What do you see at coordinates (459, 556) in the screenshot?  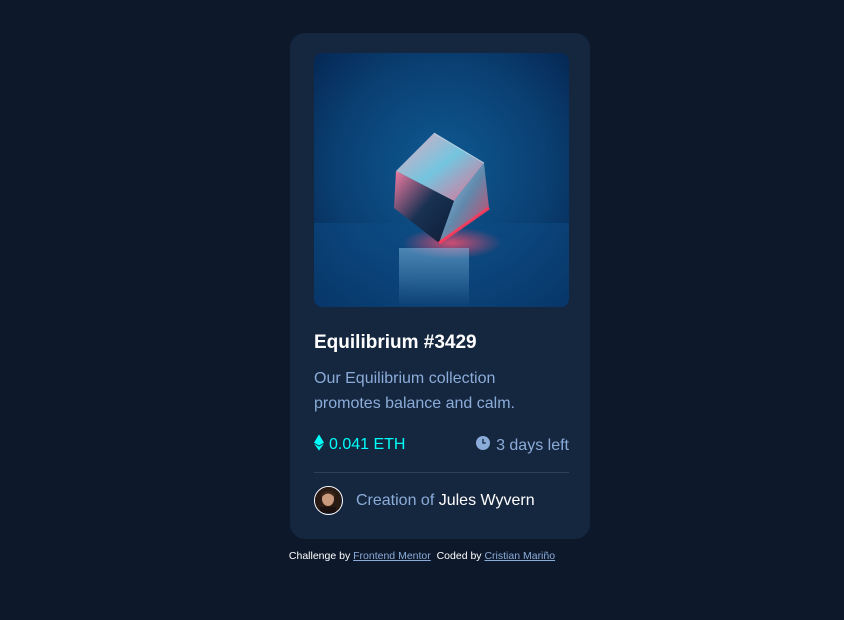 I see `coded-prefix: Coded by` at bounding box center [459, 556].